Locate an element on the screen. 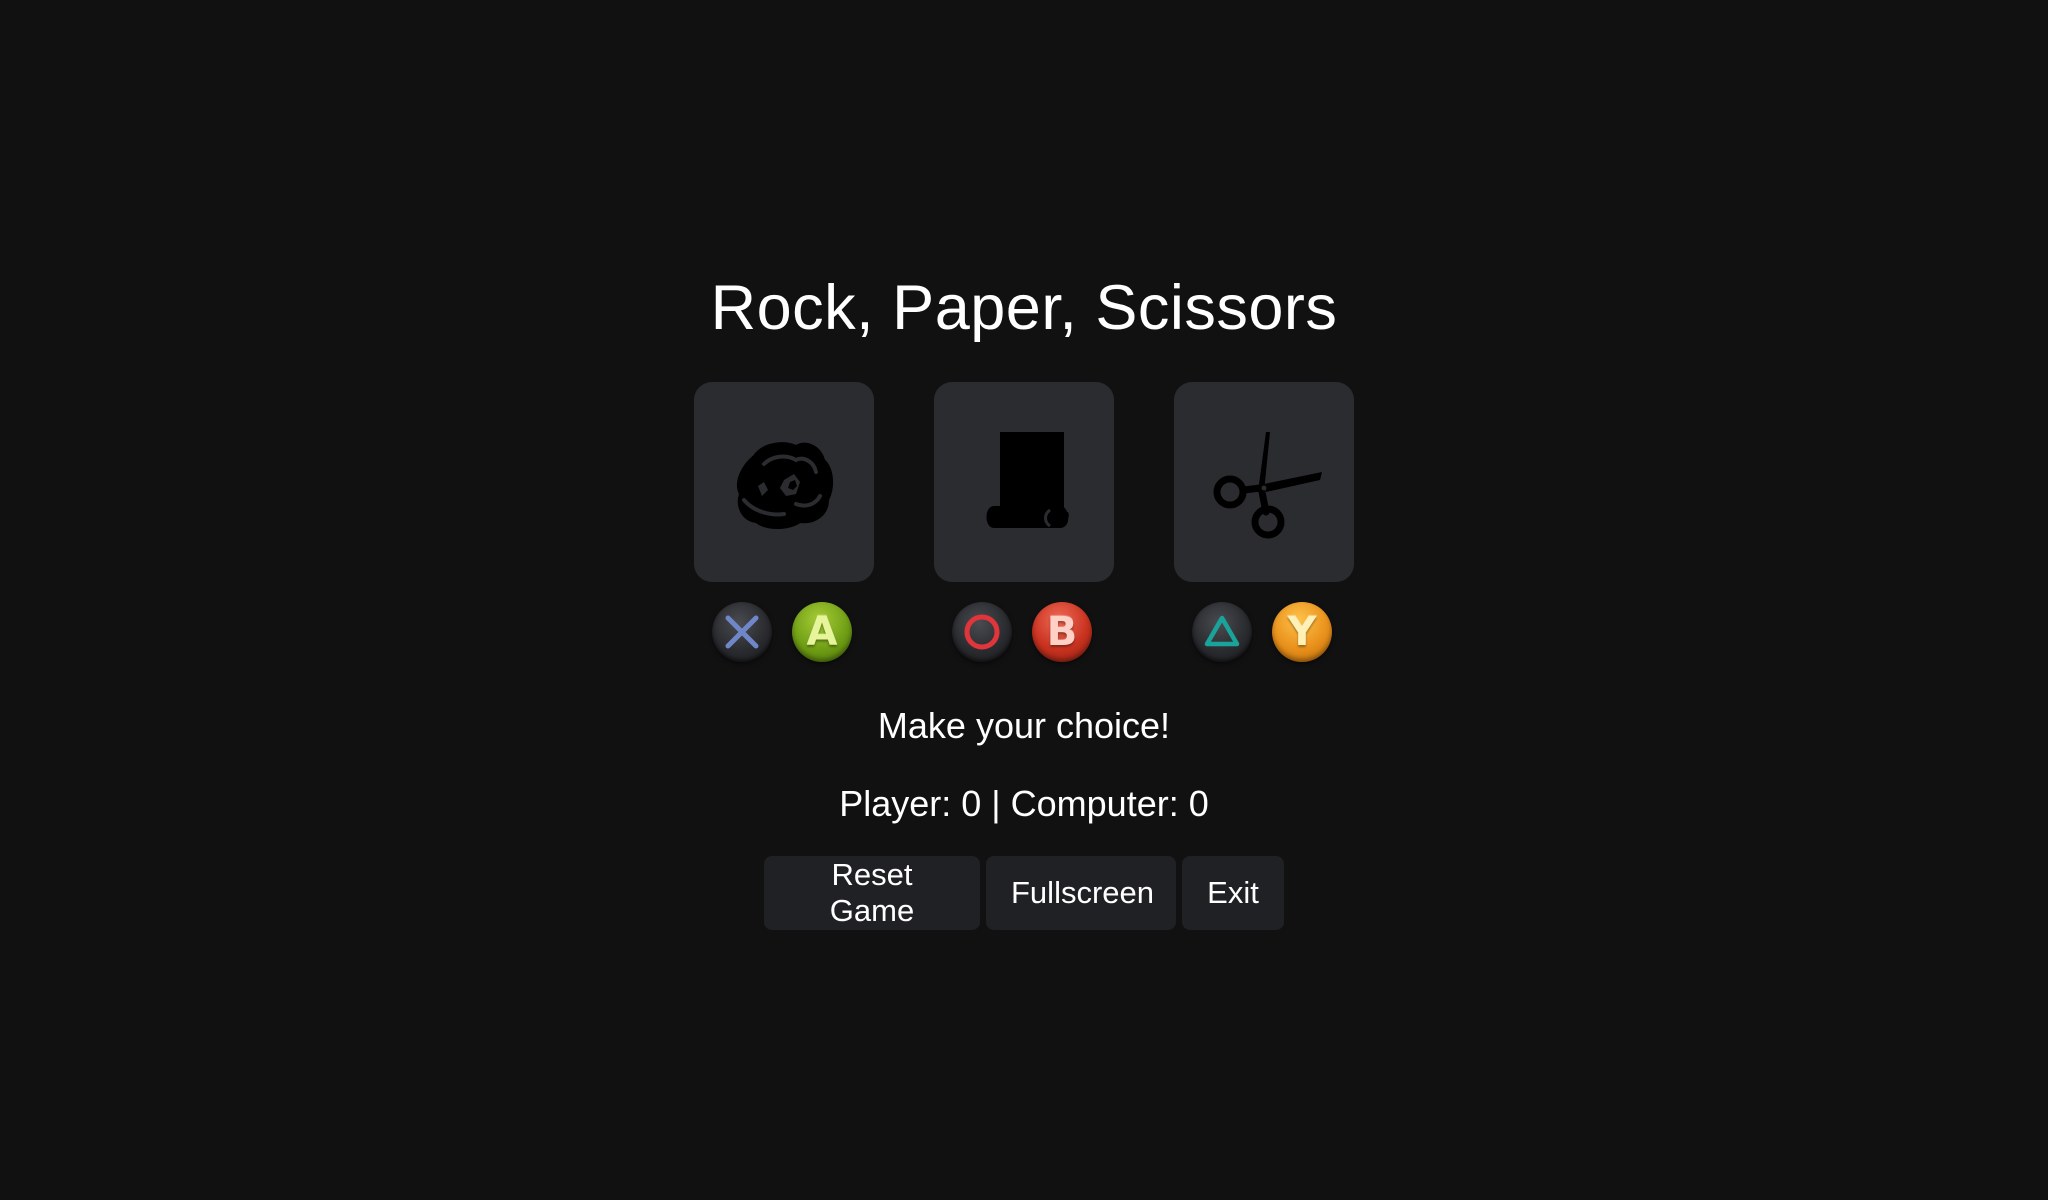  xbox-b-button: B is located at coordinates (1062, 632).